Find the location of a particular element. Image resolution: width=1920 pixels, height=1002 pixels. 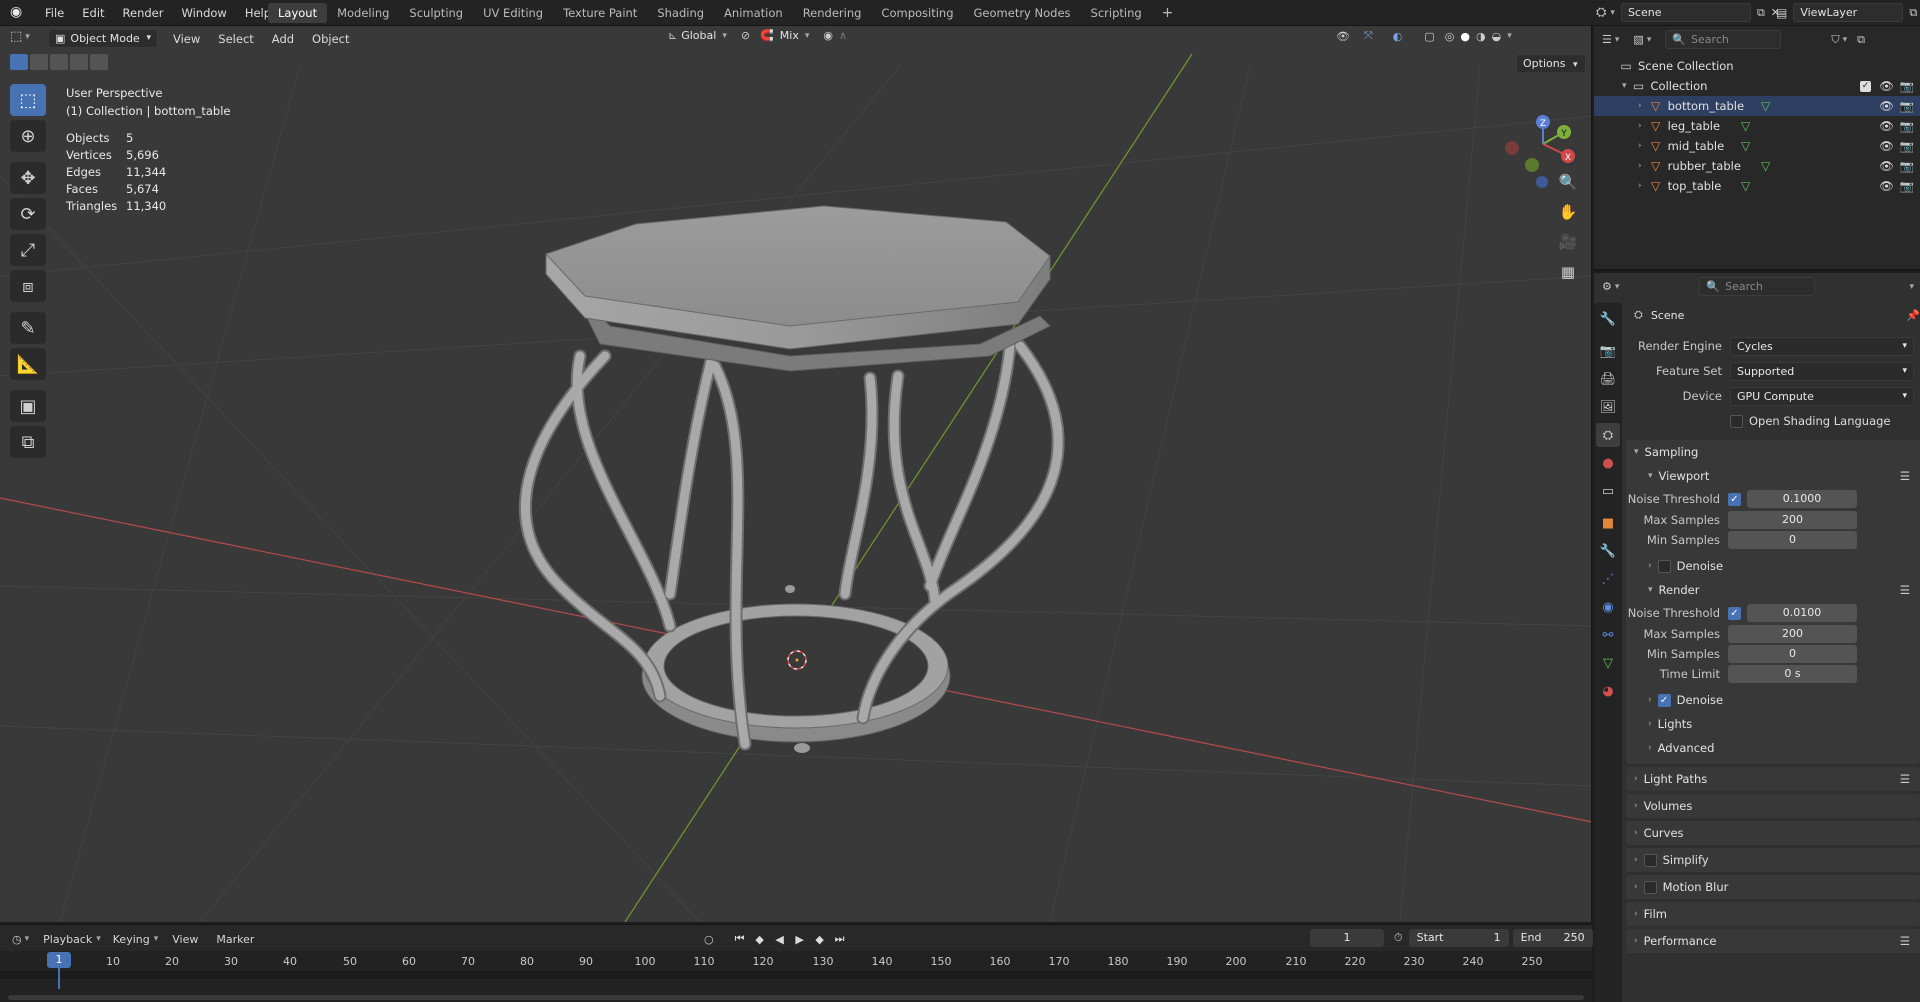

data-tab-icon: ▽ is located at coordinates (1608, 663).